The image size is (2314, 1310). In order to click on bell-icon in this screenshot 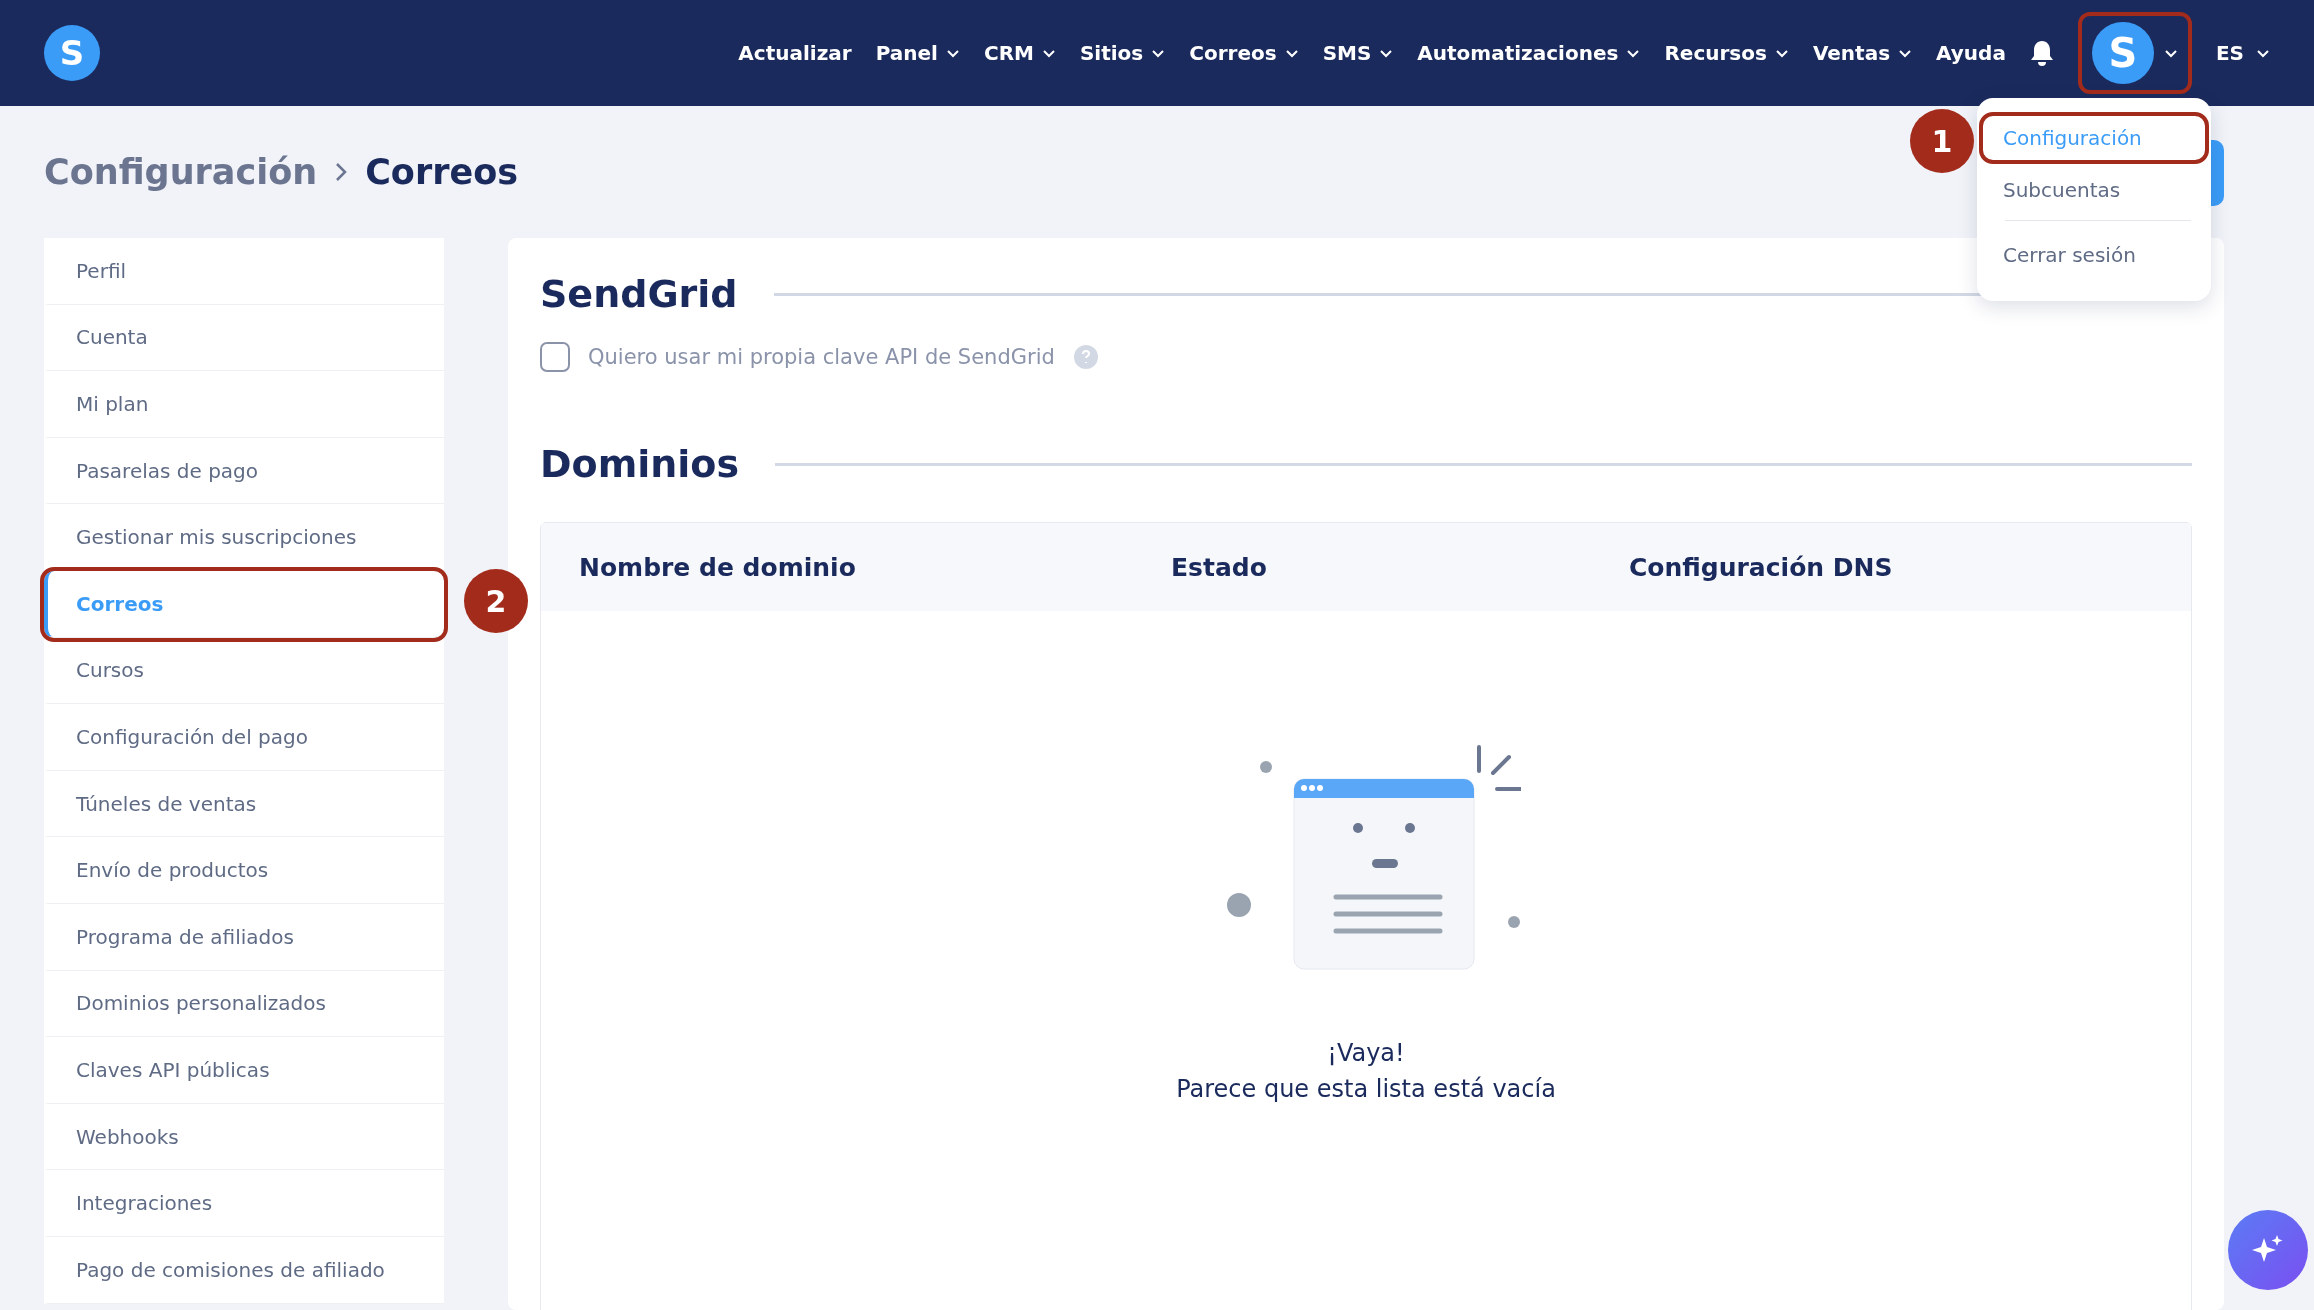, I will do `click(2041, 53)`.